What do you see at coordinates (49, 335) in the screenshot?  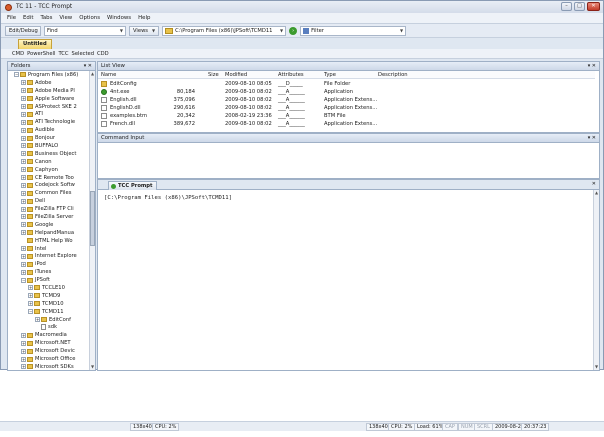 I see `tree-item: + Macromedia` at bounding box center [49, 335].